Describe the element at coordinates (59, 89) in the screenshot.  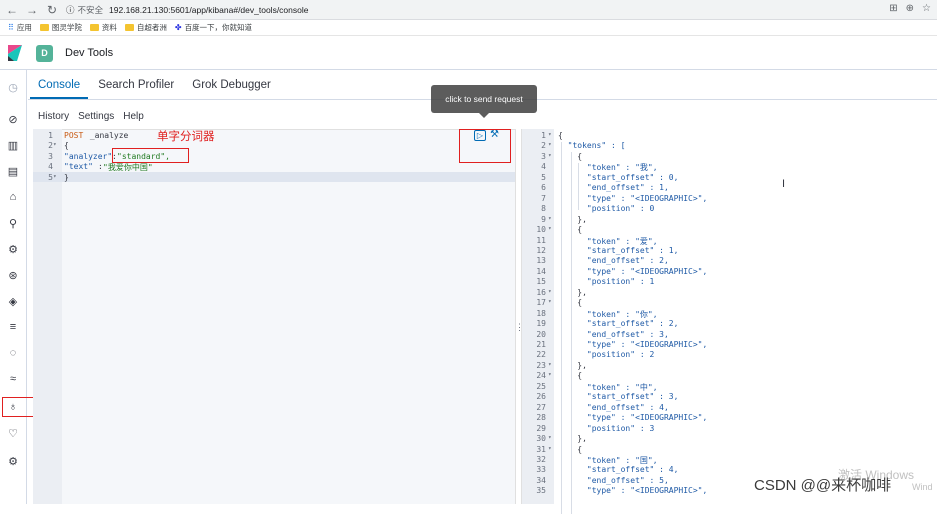
I see `tab-console: Console` at that location.